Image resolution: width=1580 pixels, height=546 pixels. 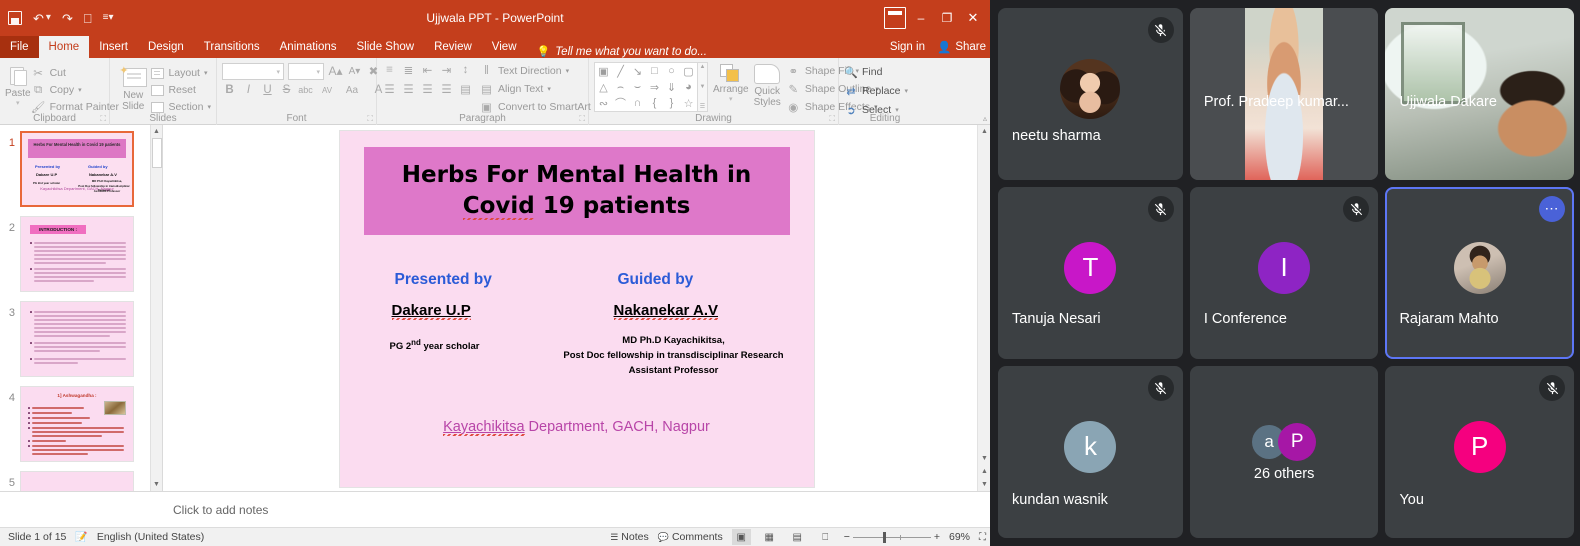 I want to click on tab-transitions: Transitions, so click(x=232, y=47).